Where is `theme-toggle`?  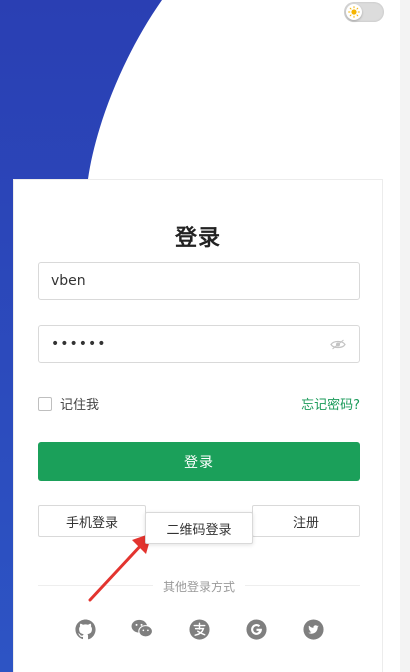
theme-toggle is located at coordinates (364, 12).